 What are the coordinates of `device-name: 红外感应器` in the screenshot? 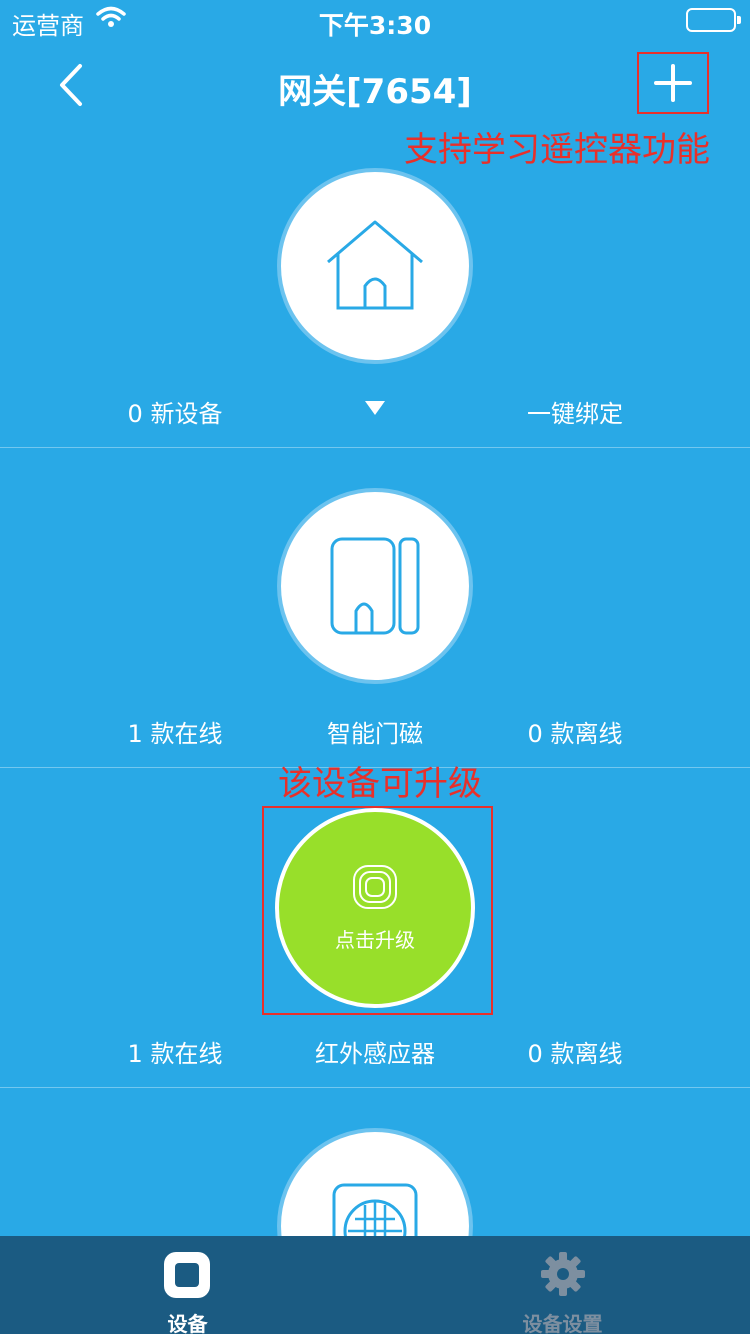 It's located at (375, 1054).